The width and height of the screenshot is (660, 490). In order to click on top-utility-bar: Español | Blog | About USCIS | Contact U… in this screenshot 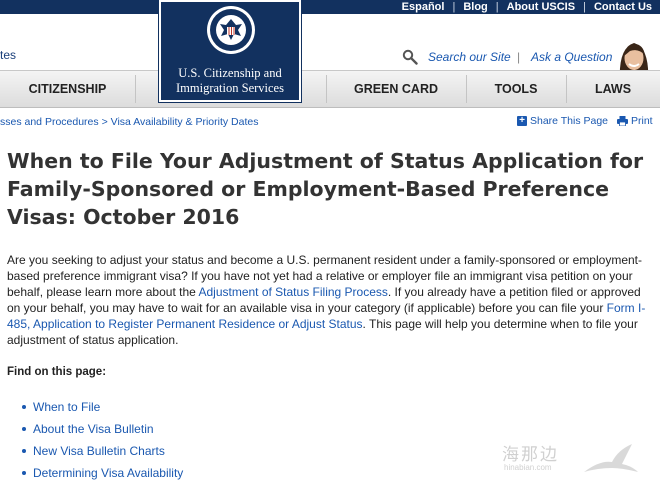, I will do `click(330, 7)`.